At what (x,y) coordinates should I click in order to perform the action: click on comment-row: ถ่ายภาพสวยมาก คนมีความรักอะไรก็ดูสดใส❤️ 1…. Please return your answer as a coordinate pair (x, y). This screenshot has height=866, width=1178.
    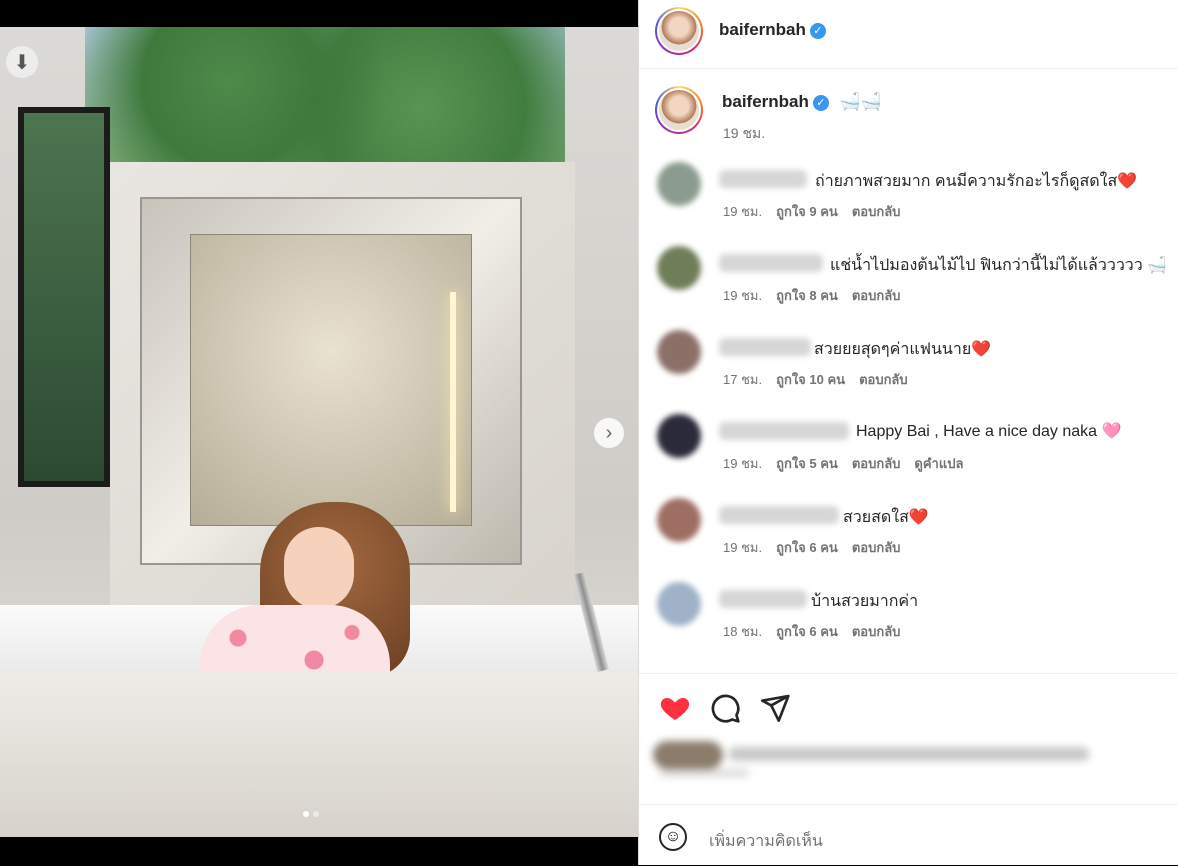
    Looking at the image, I should click on (908, 202).